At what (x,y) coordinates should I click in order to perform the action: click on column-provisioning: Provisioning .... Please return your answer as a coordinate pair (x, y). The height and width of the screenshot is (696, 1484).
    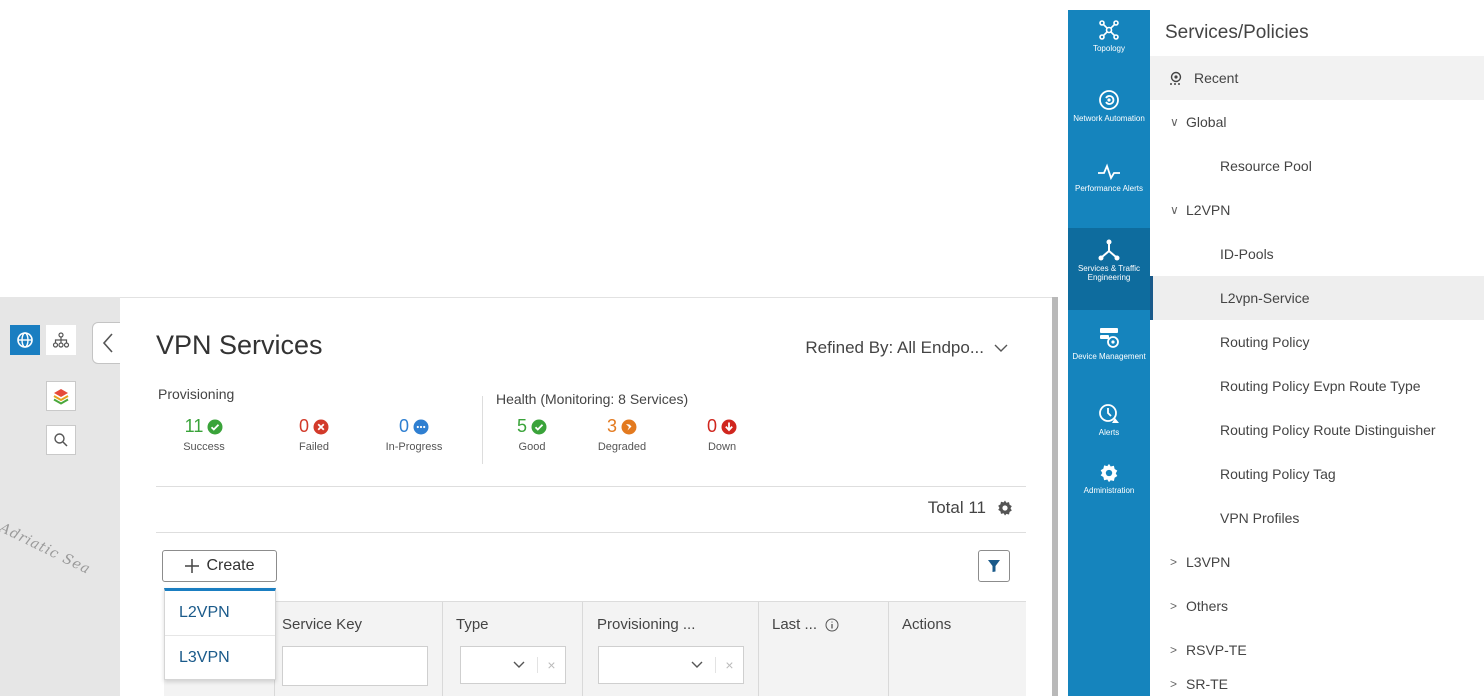
    Looking at the image, I should click on (646, 624).